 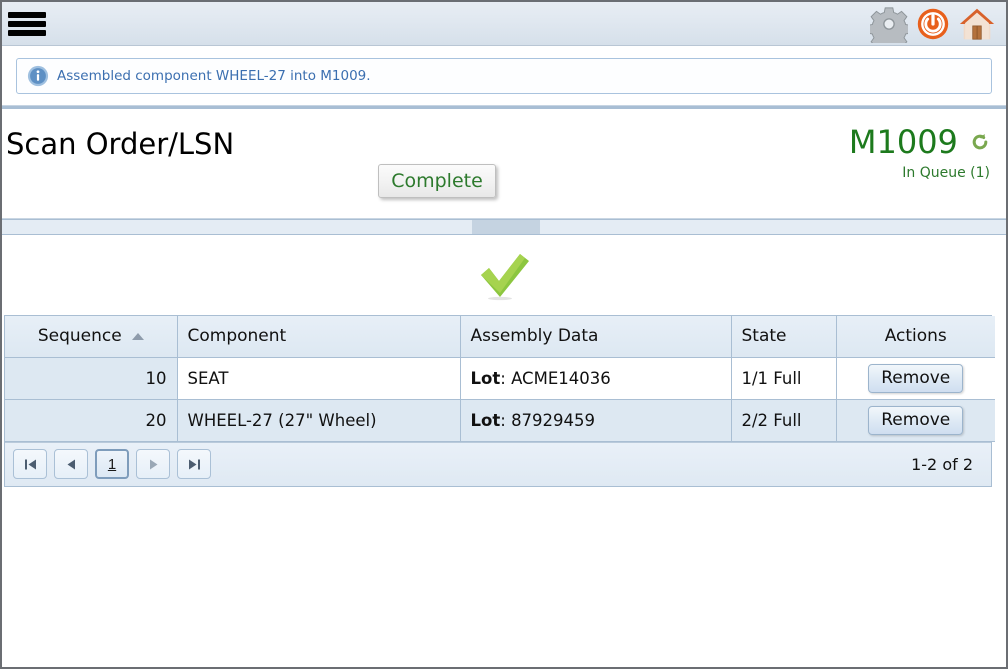 I want to click on assembly-value: 87929459, so click(x=553, y=420).